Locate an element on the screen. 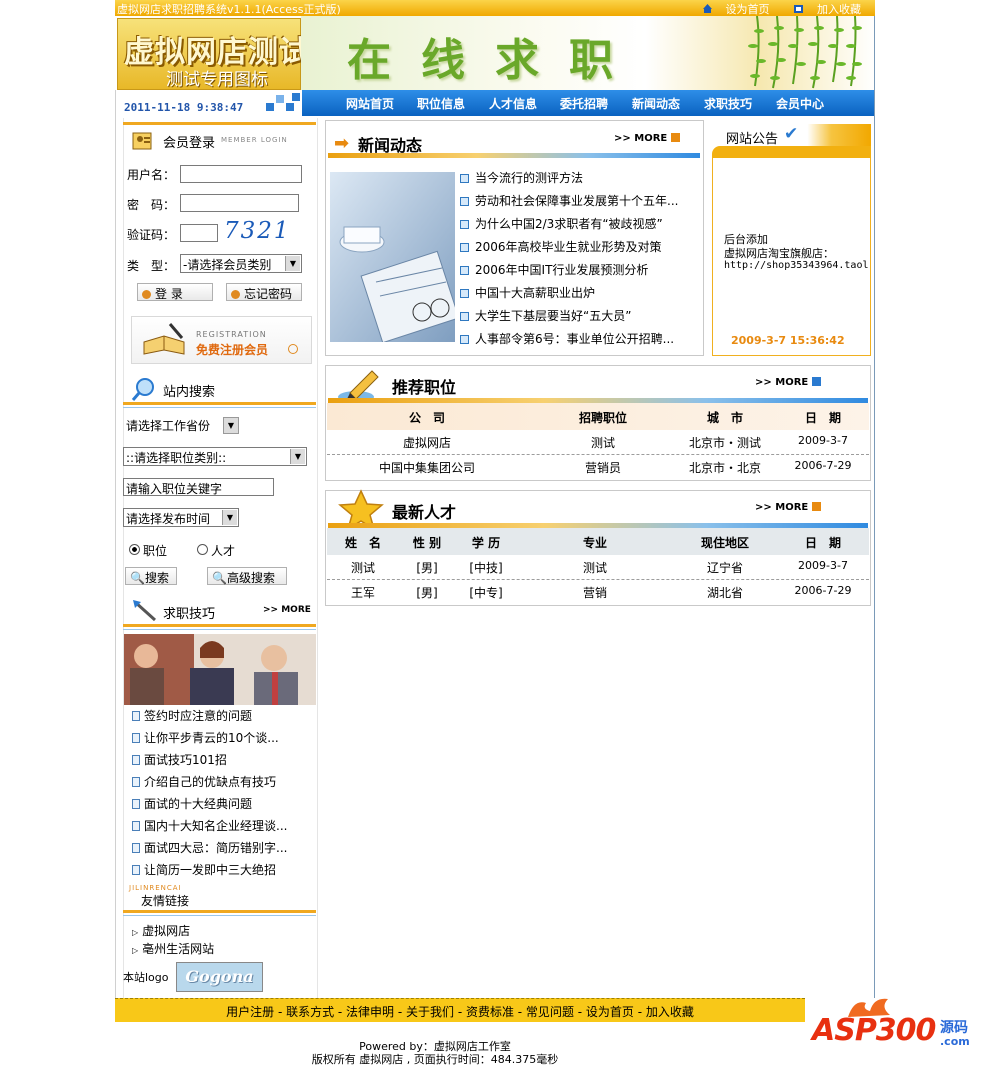 The height and width of the screenshot is (1067, 995). nav-entrust: 委托招聘 is located at coordinates (584, 103).